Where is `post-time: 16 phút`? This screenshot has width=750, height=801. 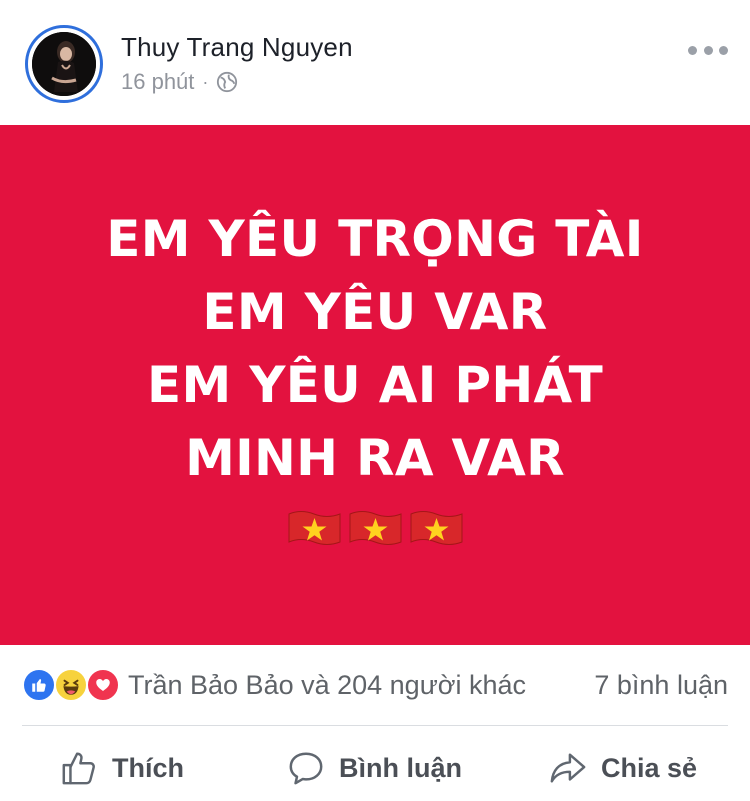 post-time: 16 phút is located at coordinates (157, 82).